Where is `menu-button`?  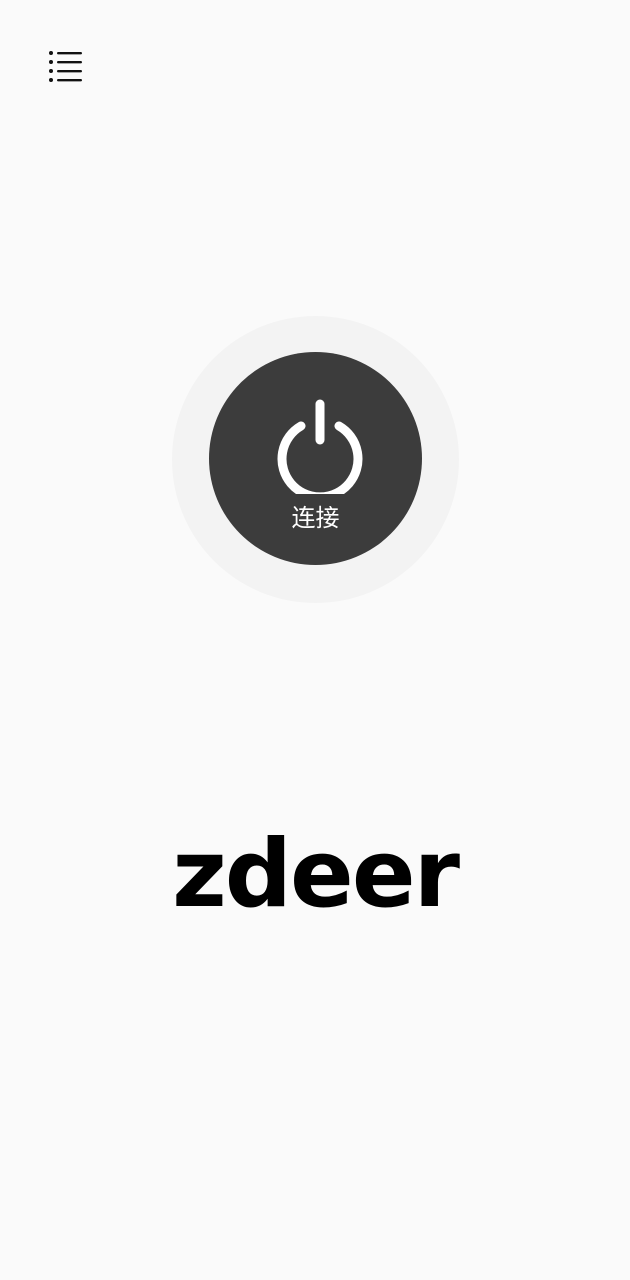 menu-button is located at coordinates (66, 66).